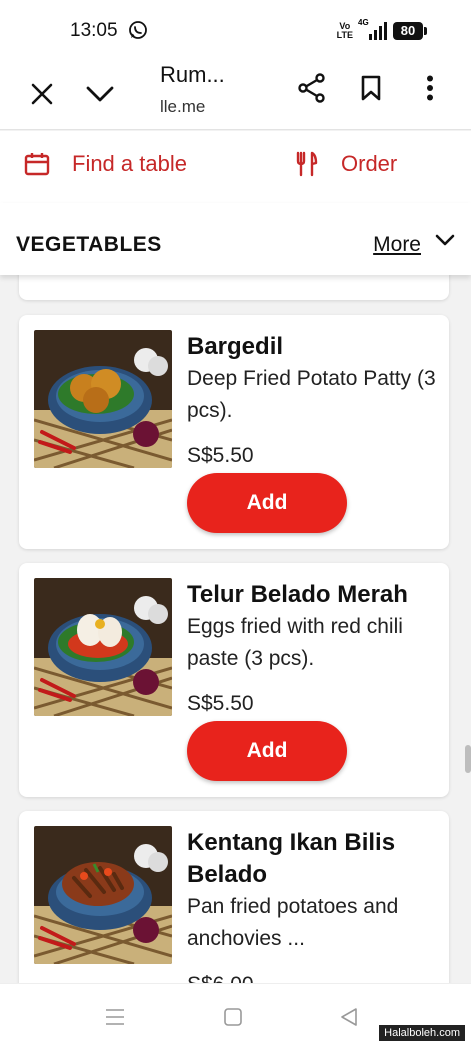 This screenshot has width=471, height=1047. I want to click on dish-name: Bargedil, so click(235, 346).